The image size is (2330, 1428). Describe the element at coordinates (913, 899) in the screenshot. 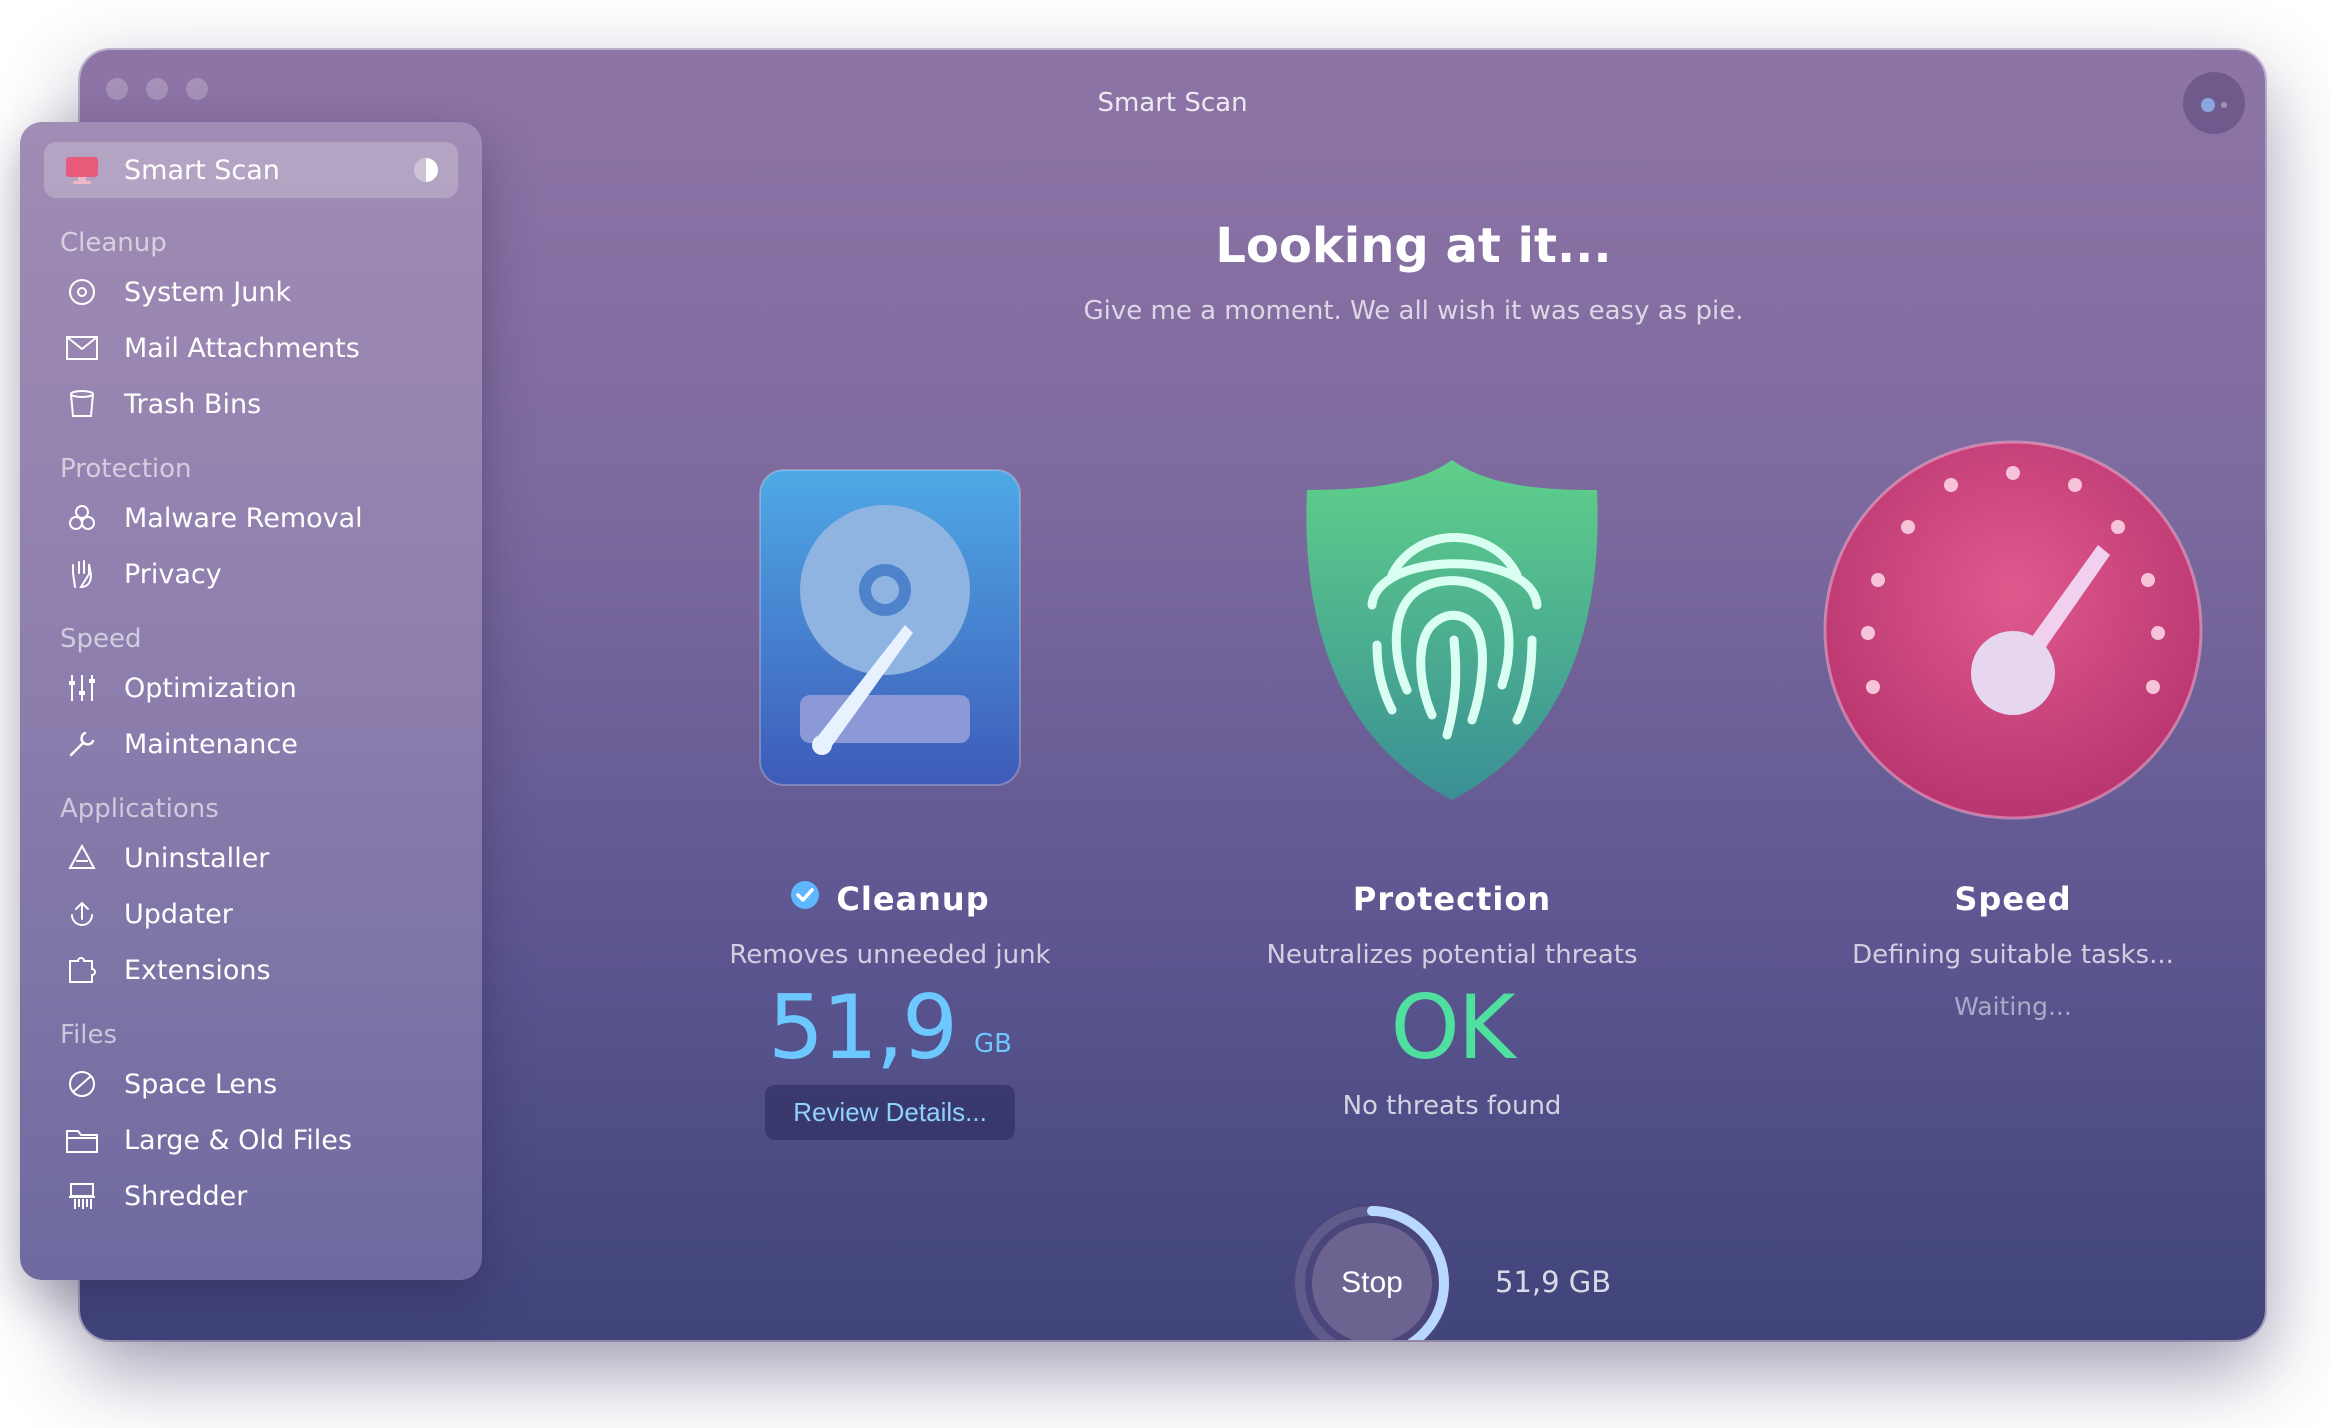

I see `cleanup-title: Cleanup` at that location.